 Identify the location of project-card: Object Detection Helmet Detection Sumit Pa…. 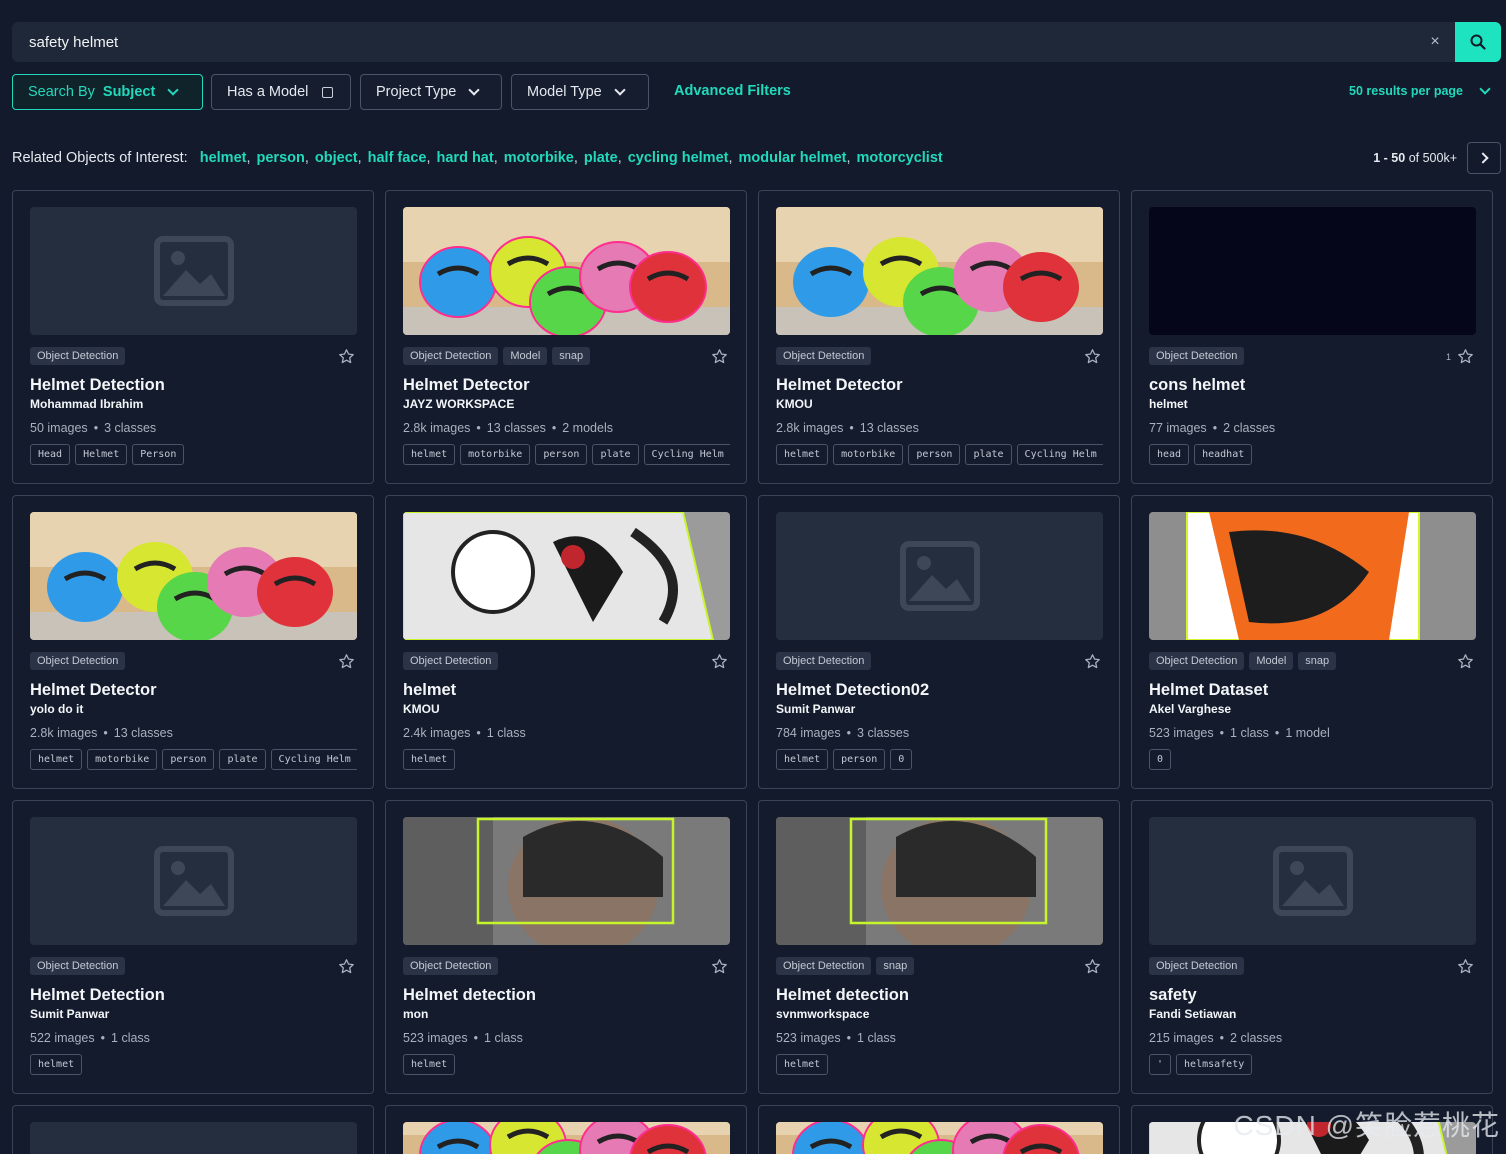
(193, 947).